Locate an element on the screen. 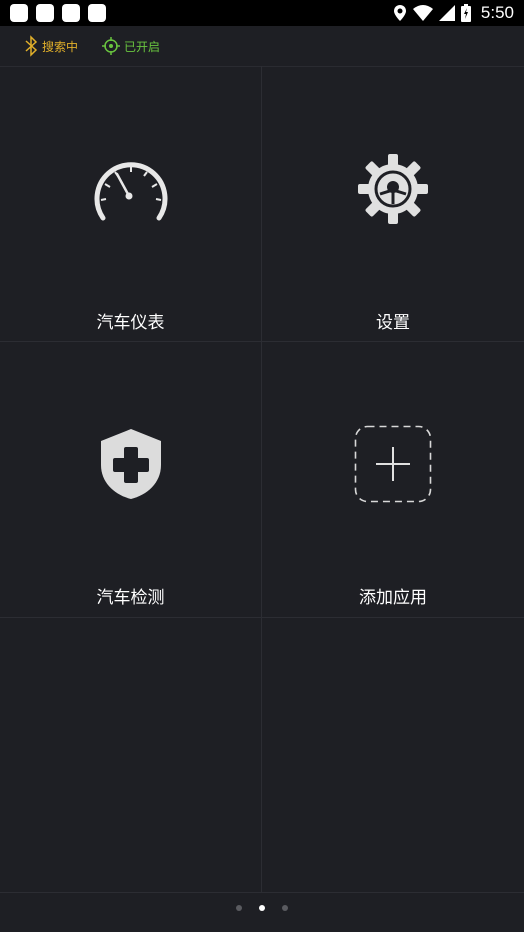  tile-label: 添加应用 is located at coordinates (393, 598).